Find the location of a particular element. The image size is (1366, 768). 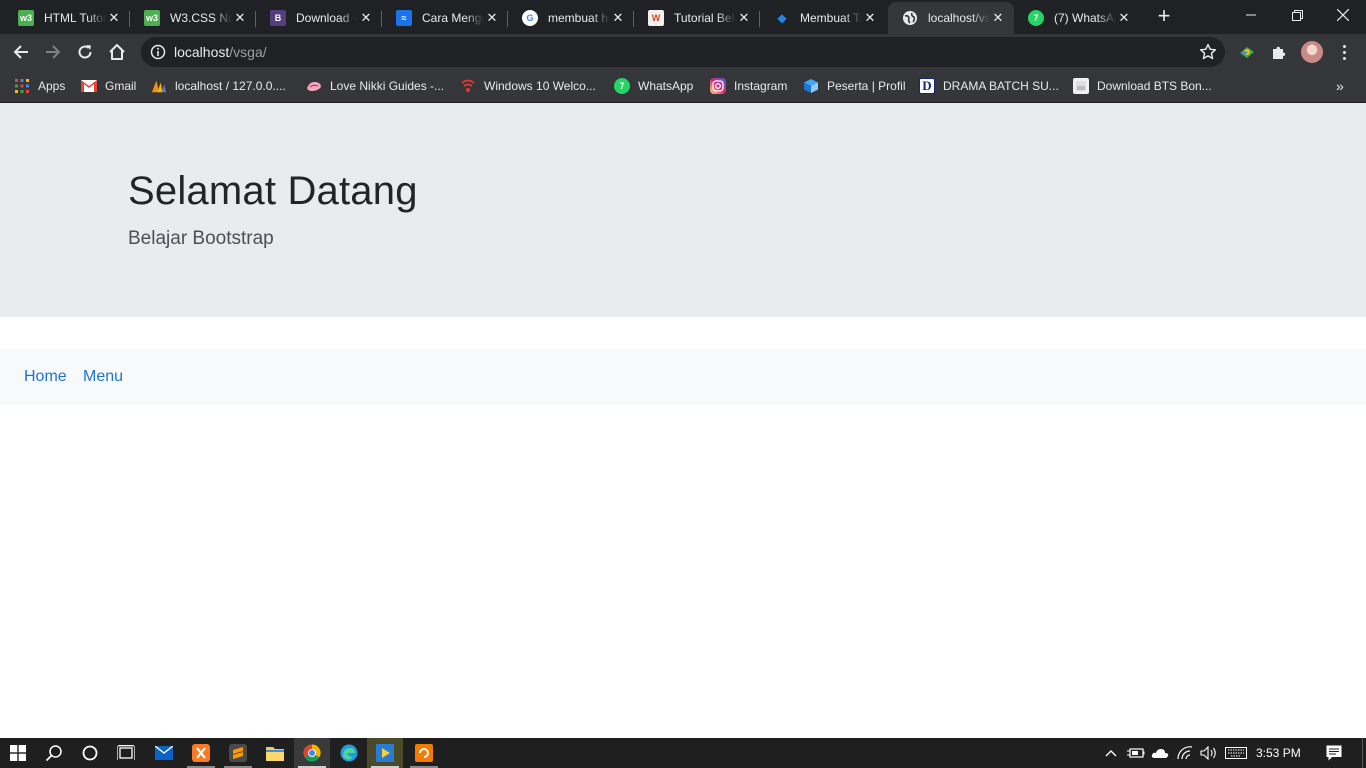

browser-tab: W Tutorial Belajar ✕ is located at coordinates (697, 18).